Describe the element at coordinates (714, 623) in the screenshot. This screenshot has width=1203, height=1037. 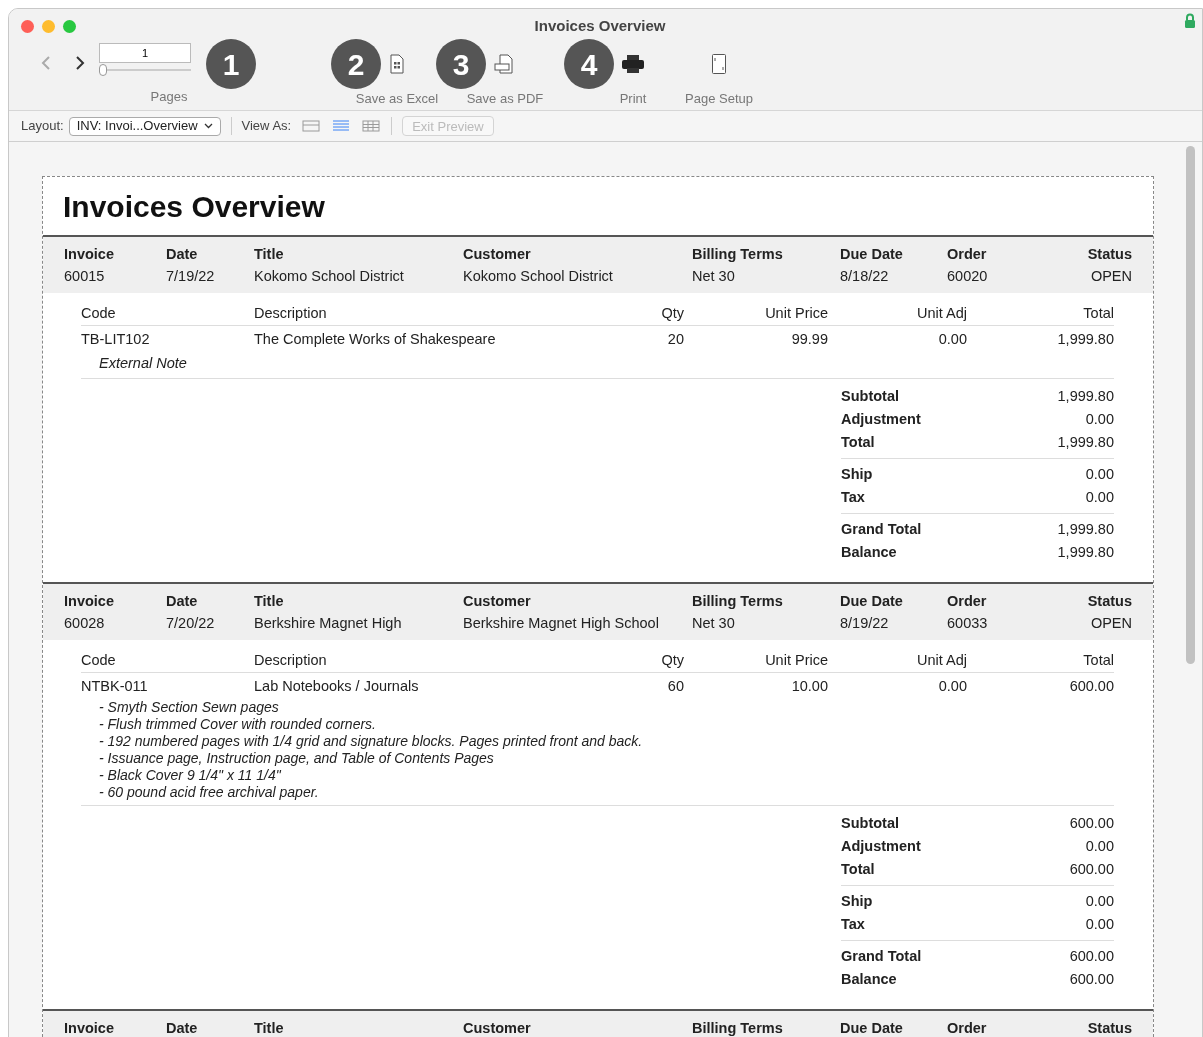
I see `field-value: Net 30` at that location.